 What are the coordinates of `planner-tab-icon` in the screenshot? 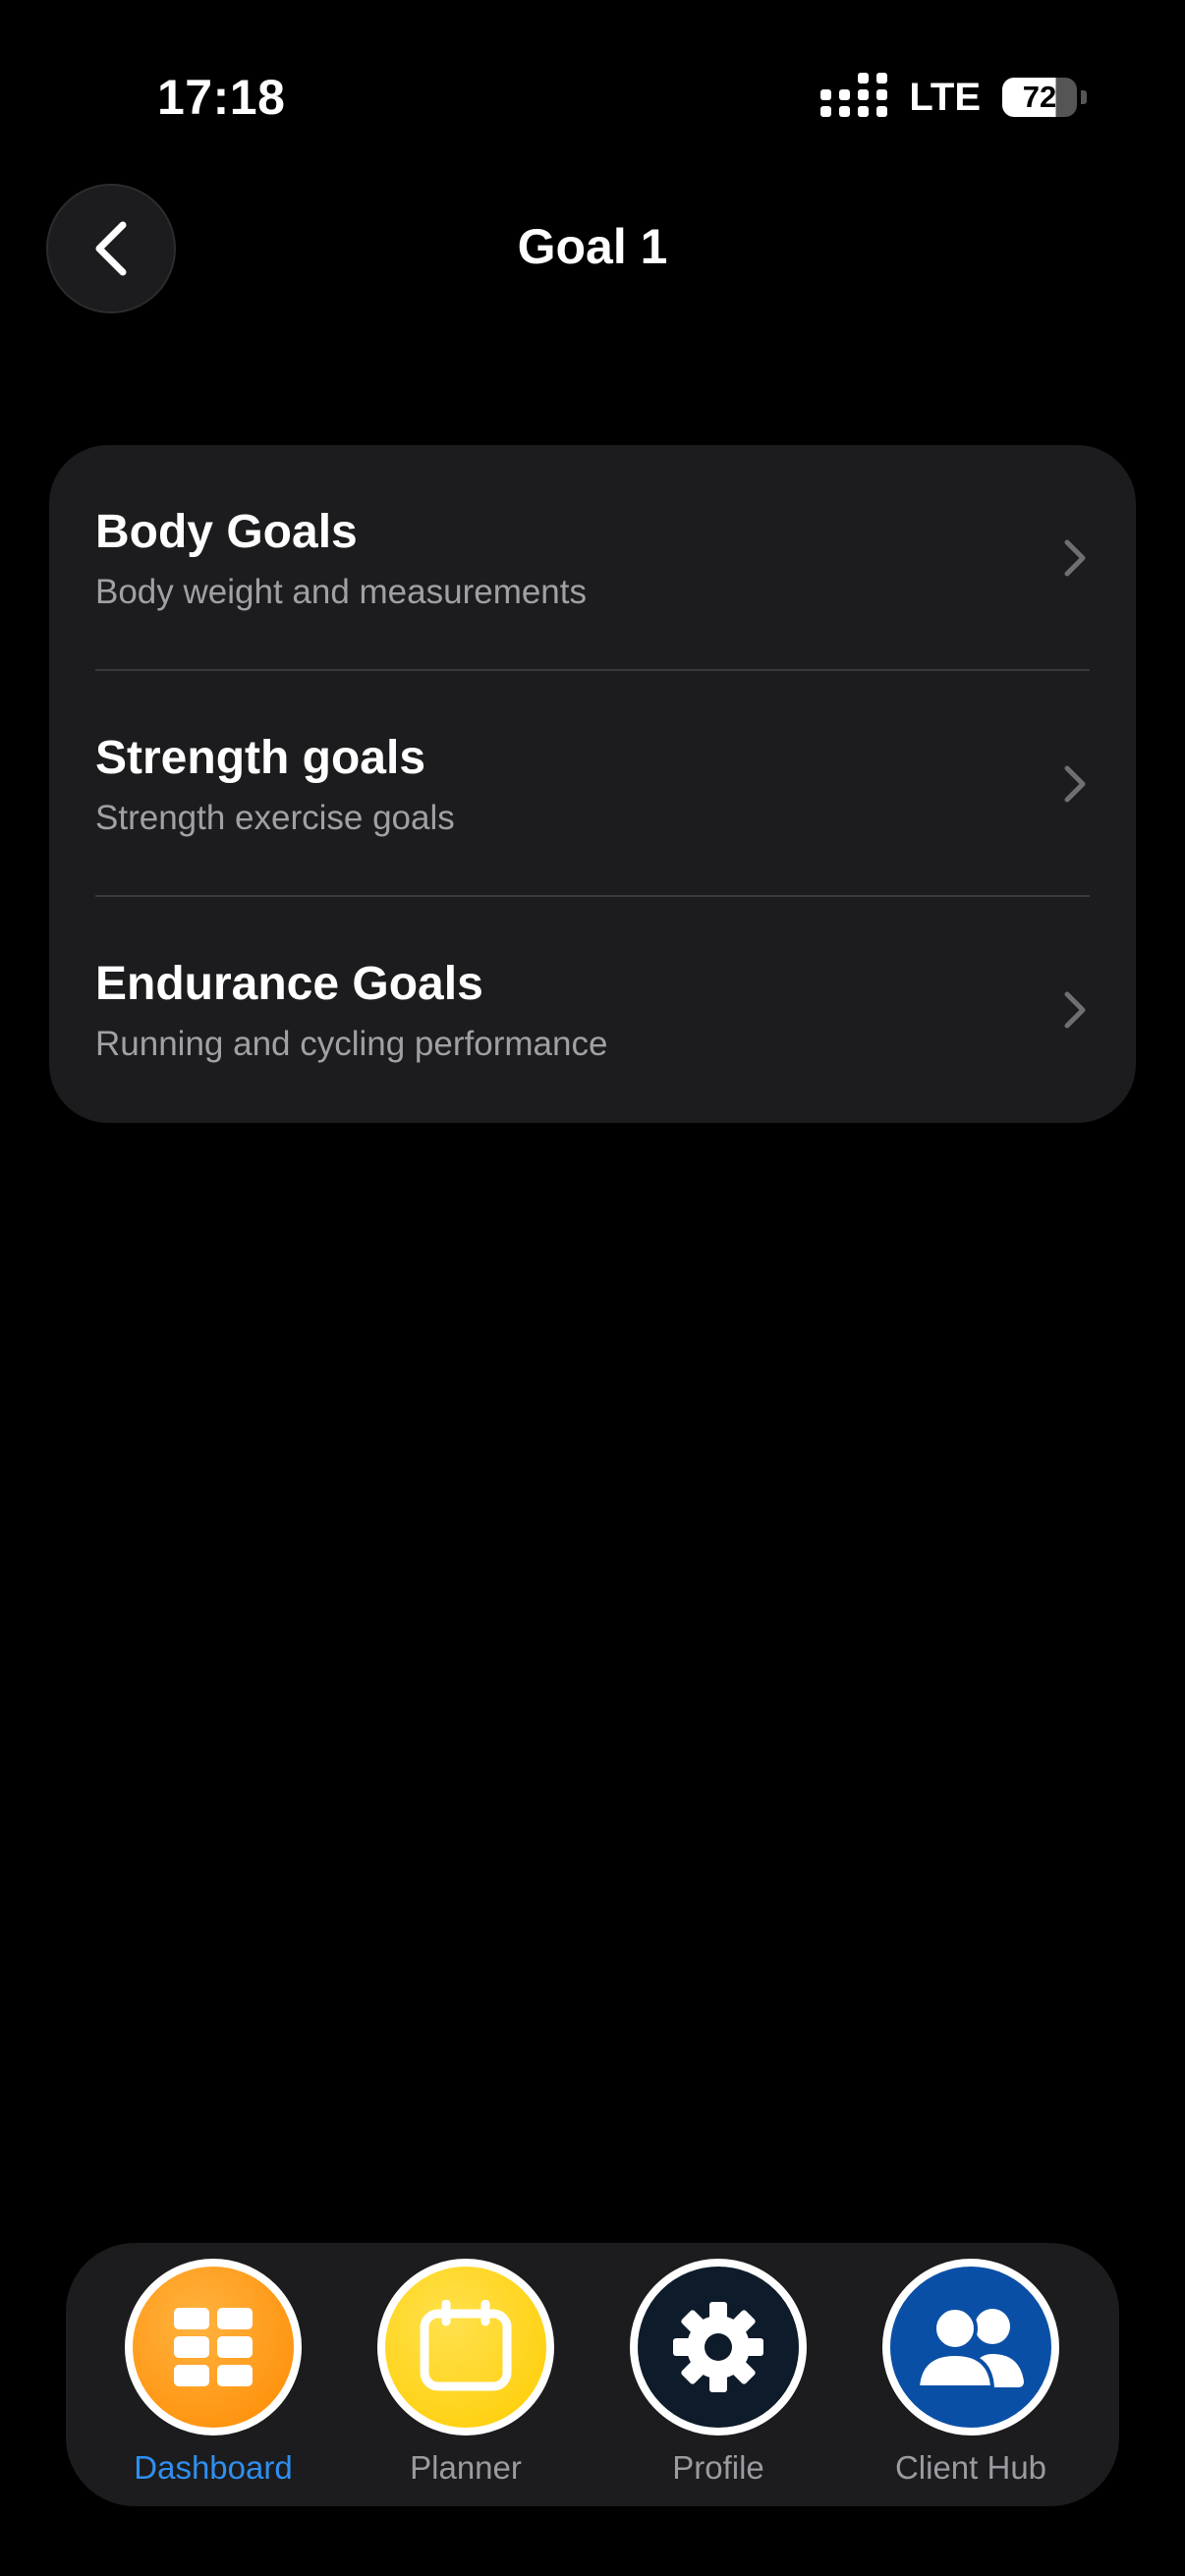 It's located at (466, 2347).